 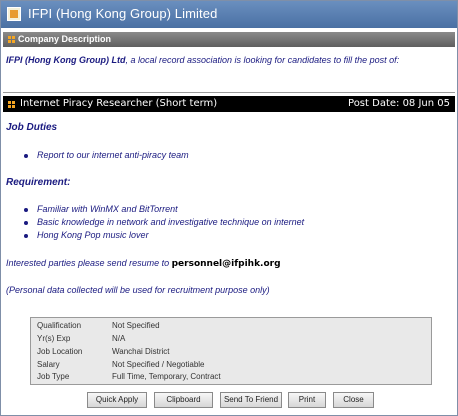 I want to click on print-button: Print, so click(x=307, y=400).